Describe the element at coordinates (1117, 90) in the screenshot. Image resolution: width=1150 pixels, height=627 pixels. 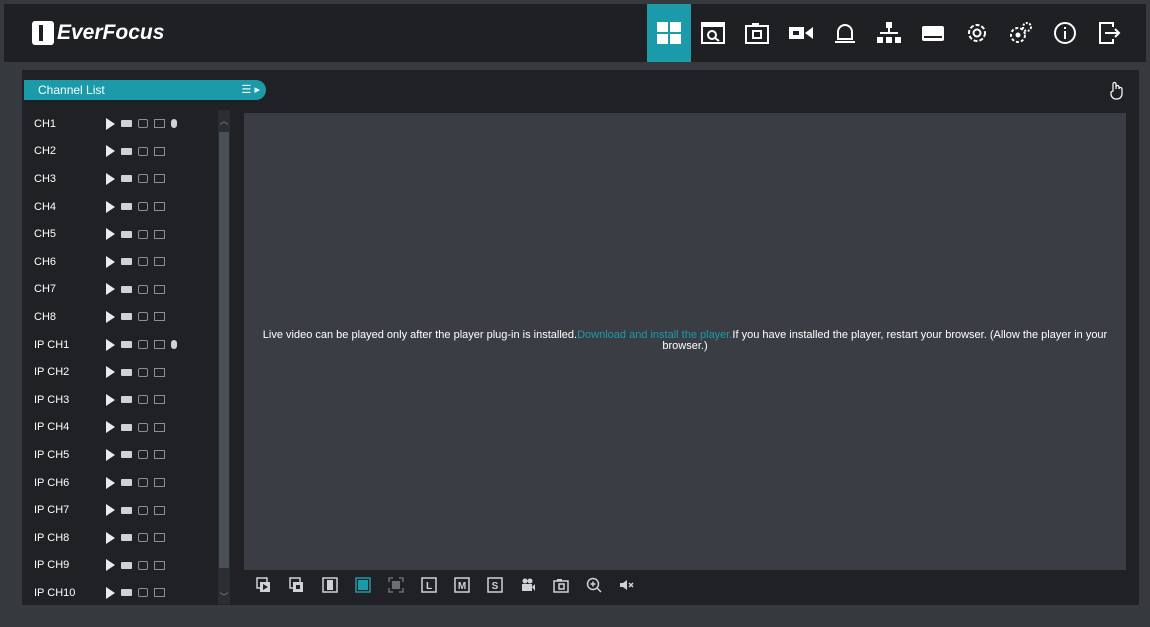
I see `hand-pointer-icon` at that location.